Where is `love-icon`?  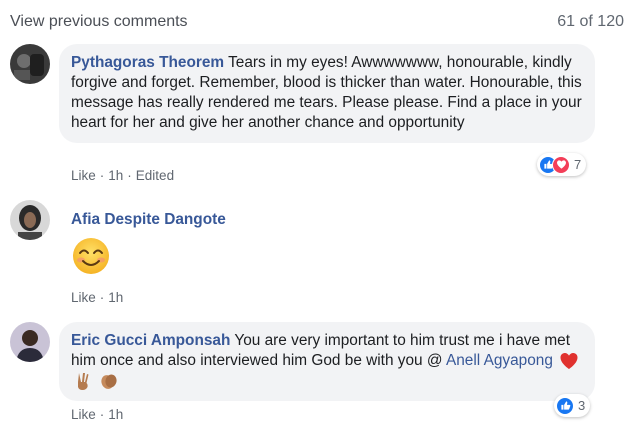 love-icon is located at coordinates (561, 164).